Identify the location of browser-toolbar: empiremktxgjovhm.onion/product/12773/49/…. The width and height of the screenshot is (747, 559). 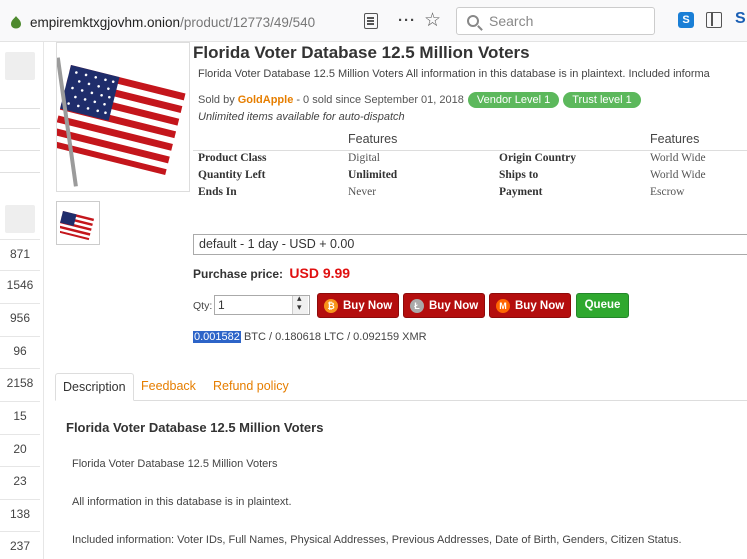
(373, 21).